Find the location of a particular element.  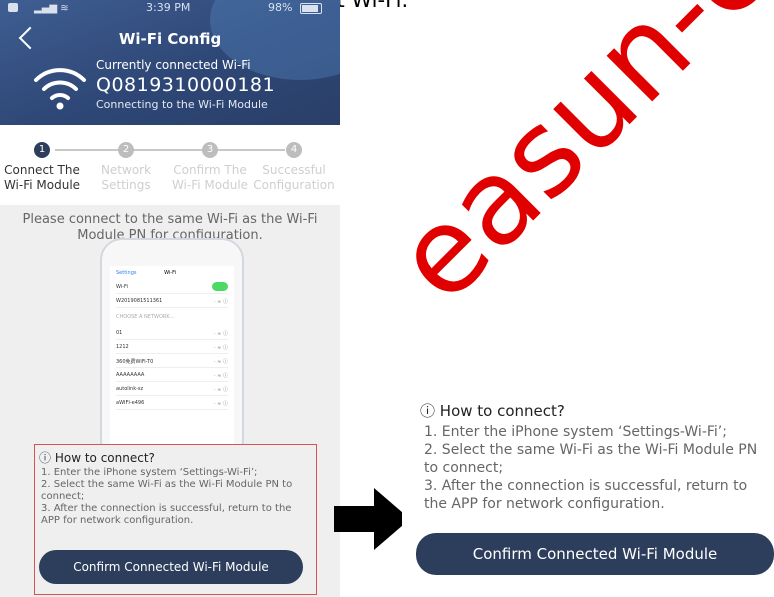

mockup-wifi-toggle is located at coordinates (220, 286).